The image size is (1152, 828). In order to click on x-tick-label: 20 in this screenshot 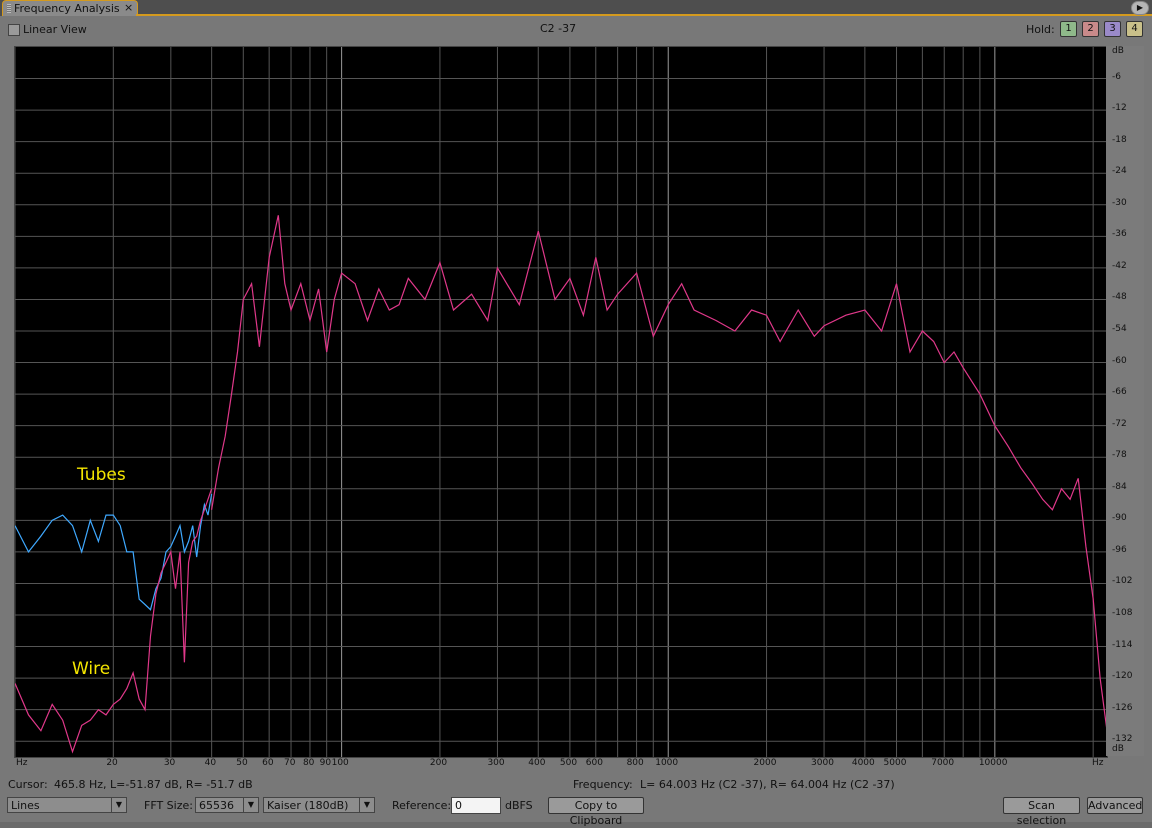, I will do `click(112, 763)`.